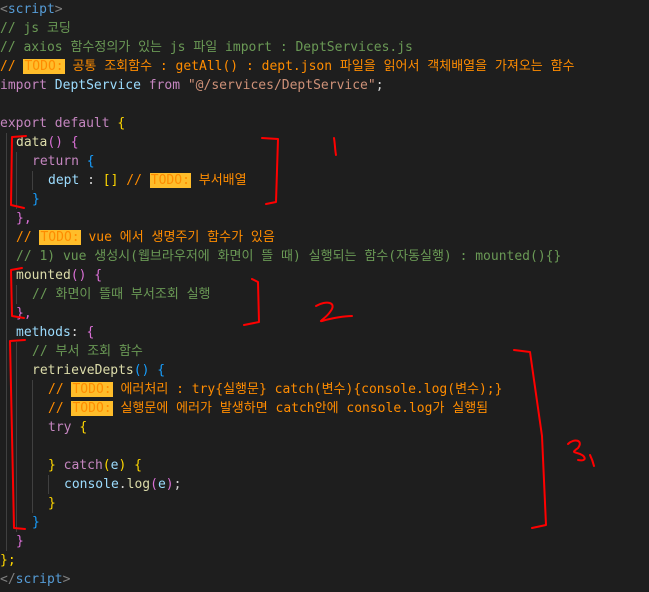 The width and height of the screenshot is (649, 592). I want to click on string: "@/services/DeptService", so click(281, 85).